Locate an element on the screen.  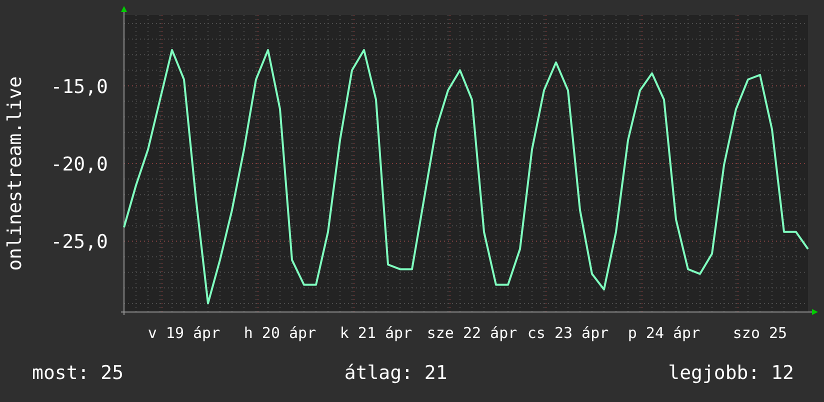
x-tick-label: v 19 ápr is located at coordinates (184, 333).